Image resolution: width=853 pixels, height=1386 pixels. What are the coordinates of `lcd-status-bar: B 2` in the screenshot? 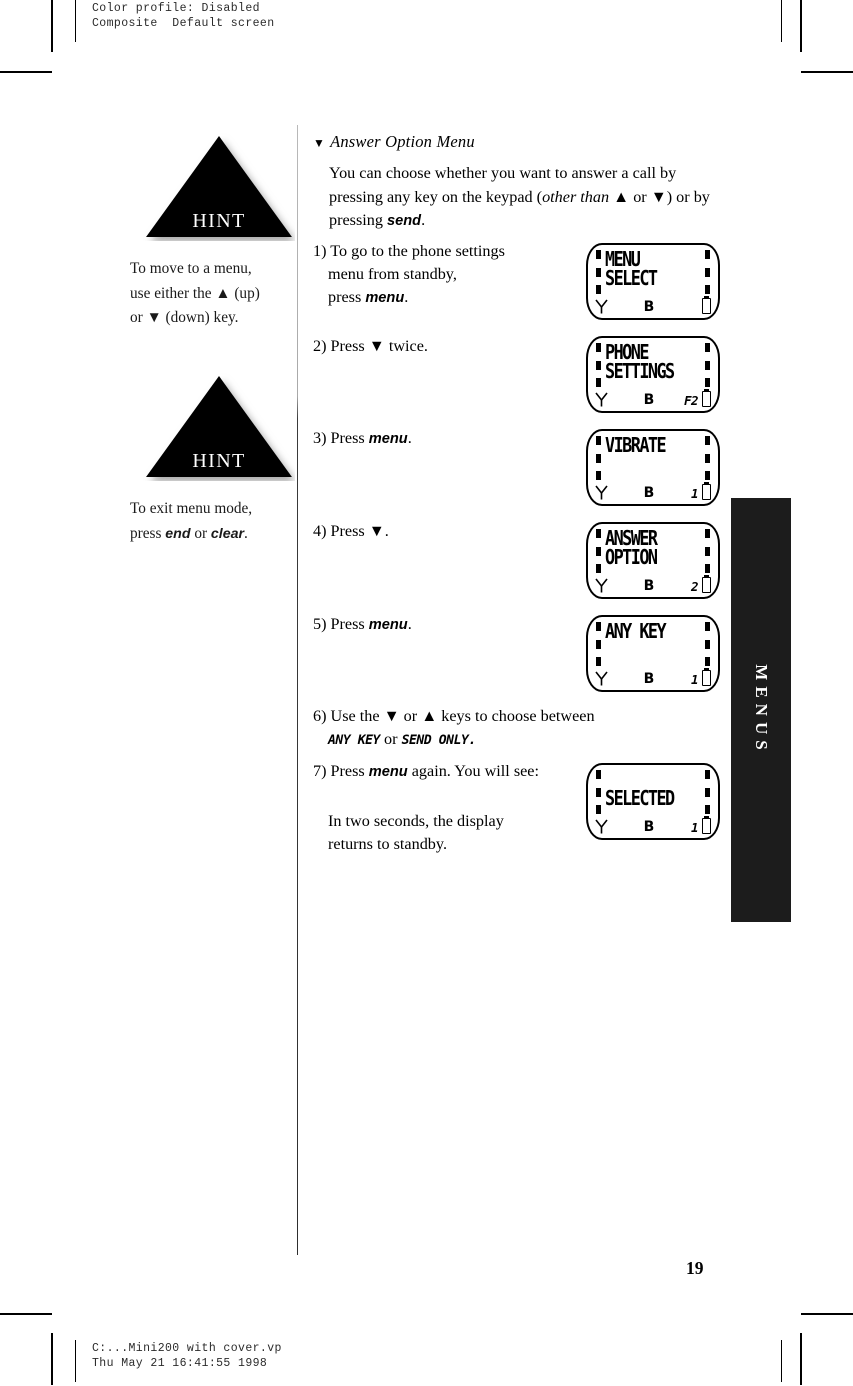 It's located at (653, 584).